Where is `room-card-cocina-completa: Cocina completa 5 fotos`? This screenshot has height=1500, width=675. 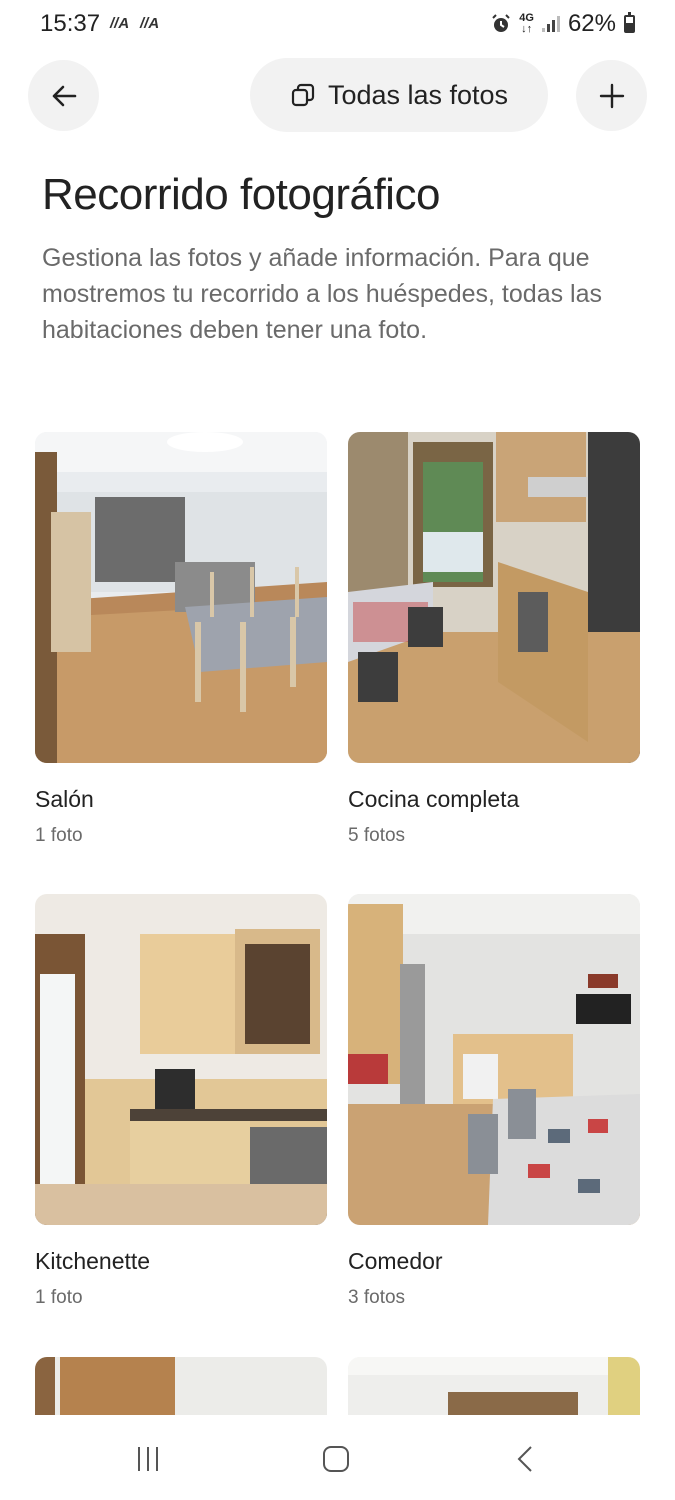
room-card-cocina-completa: Cocina completa 5 fotos is located at coordinates (494, 639).